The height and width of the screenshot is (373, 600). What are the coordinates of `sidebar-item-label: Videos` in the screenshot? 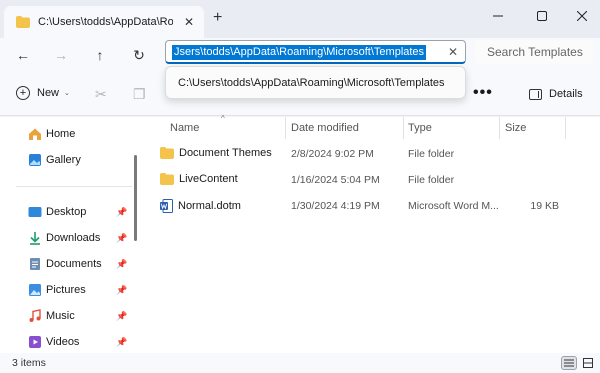 It's located at (63, 342).